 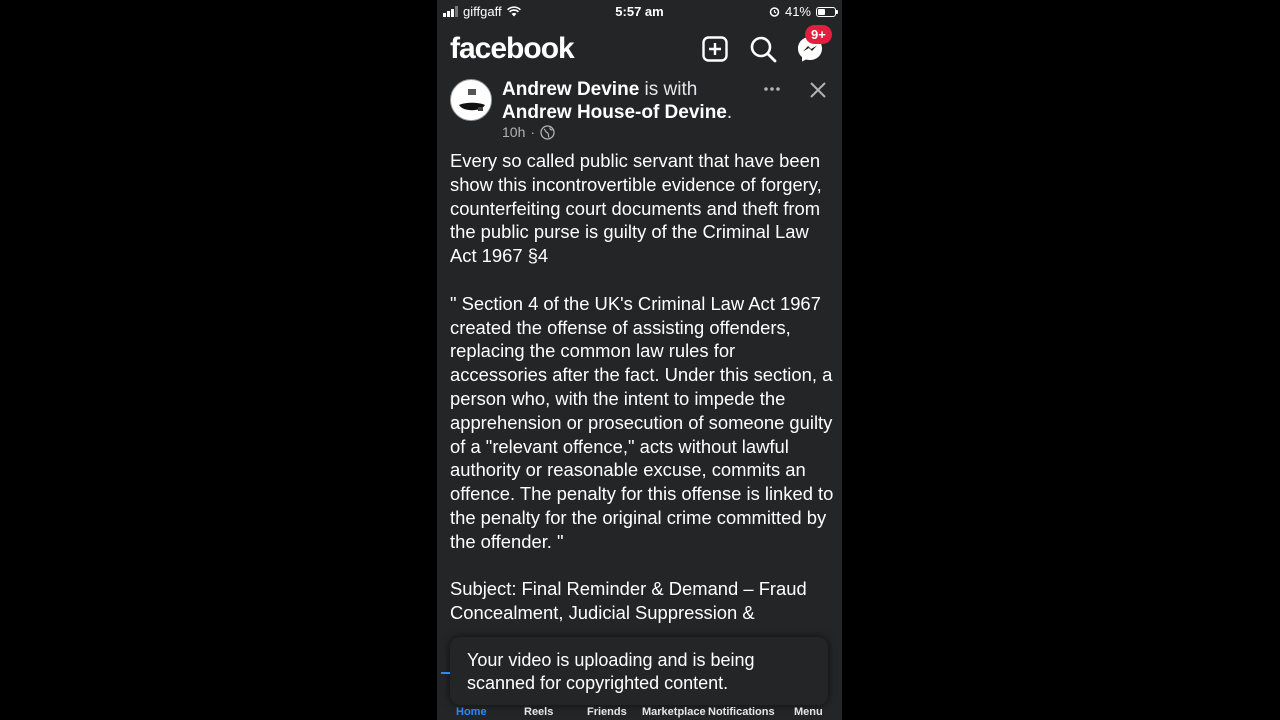 What do you see at coordinates (821, 11) in the screenshot?
I see `battery-fill` at bounding box center [821, 11].